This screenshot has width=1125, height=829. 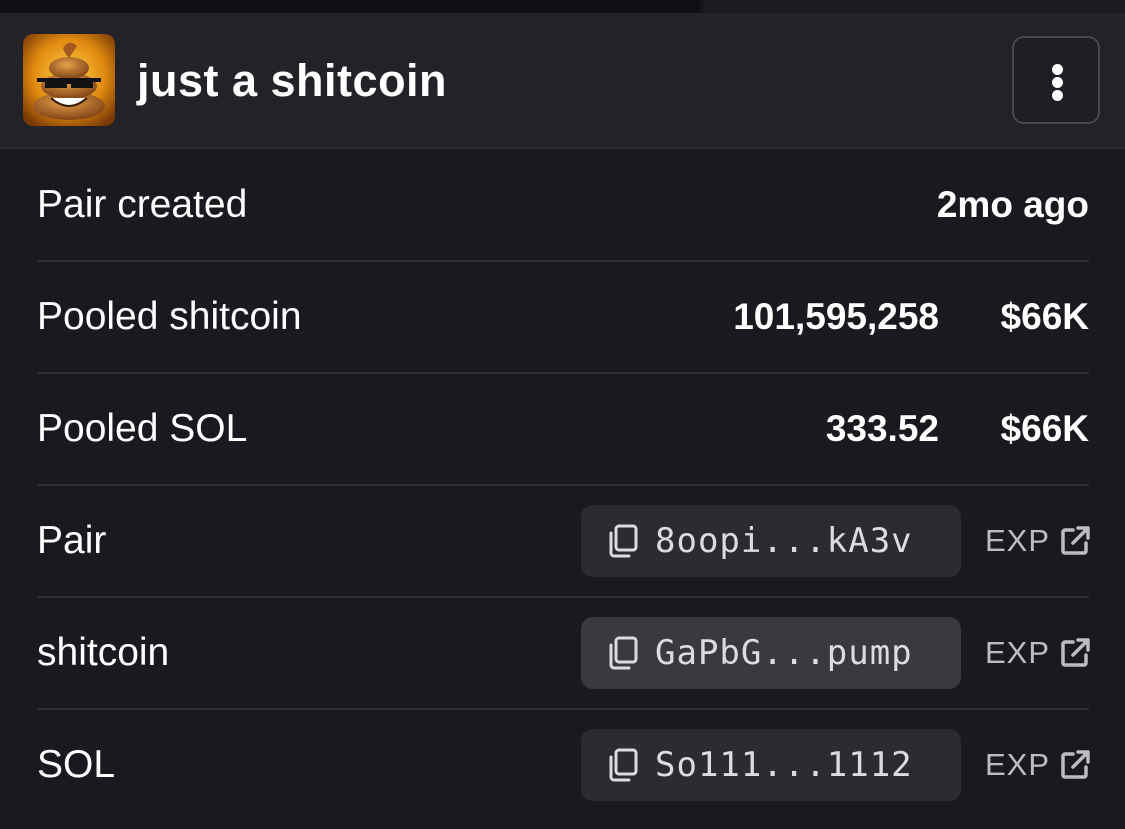 I want to click on pair-address-copy-button: 8oopi...kA3v, so click(x=771, y=541).